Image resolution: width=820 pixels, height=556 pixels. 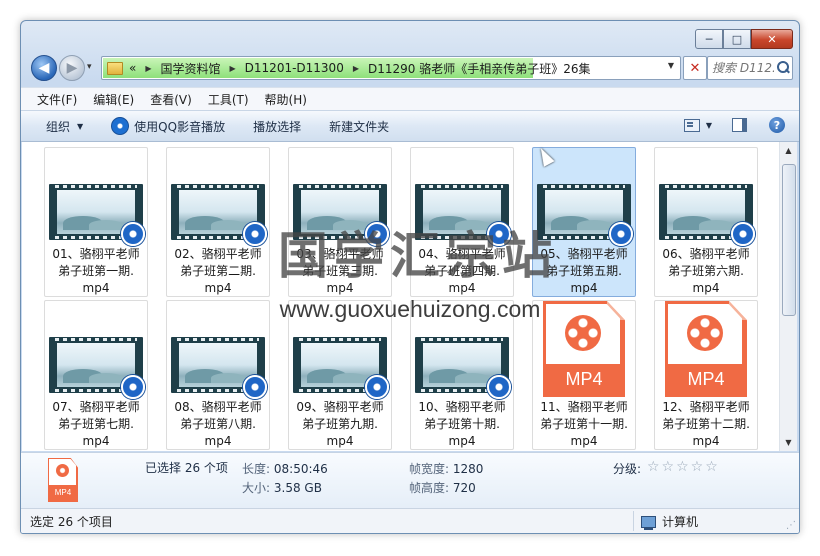 I want to click on breadcrumb-item: D11201-D11300, so click(x=294, y=68).